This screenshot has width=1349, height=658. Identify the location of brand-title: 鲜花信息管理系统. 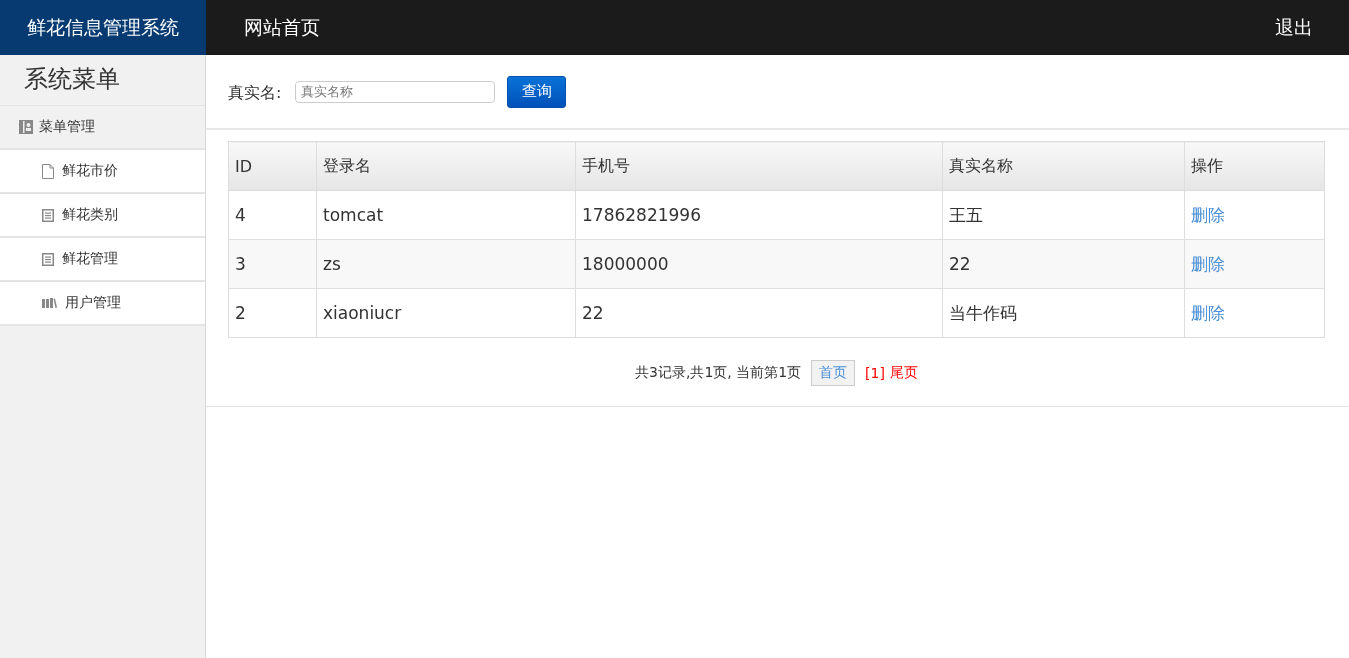
(103, 27).